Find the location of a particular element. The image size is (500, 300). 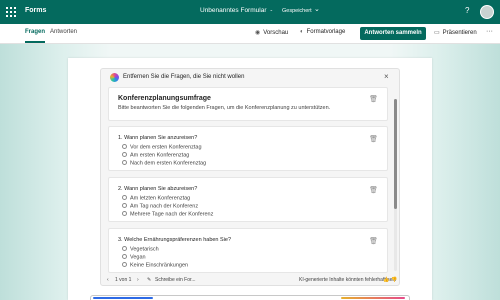

document-title: Unbenanntes Formular - is located at coordinates (237, 10).